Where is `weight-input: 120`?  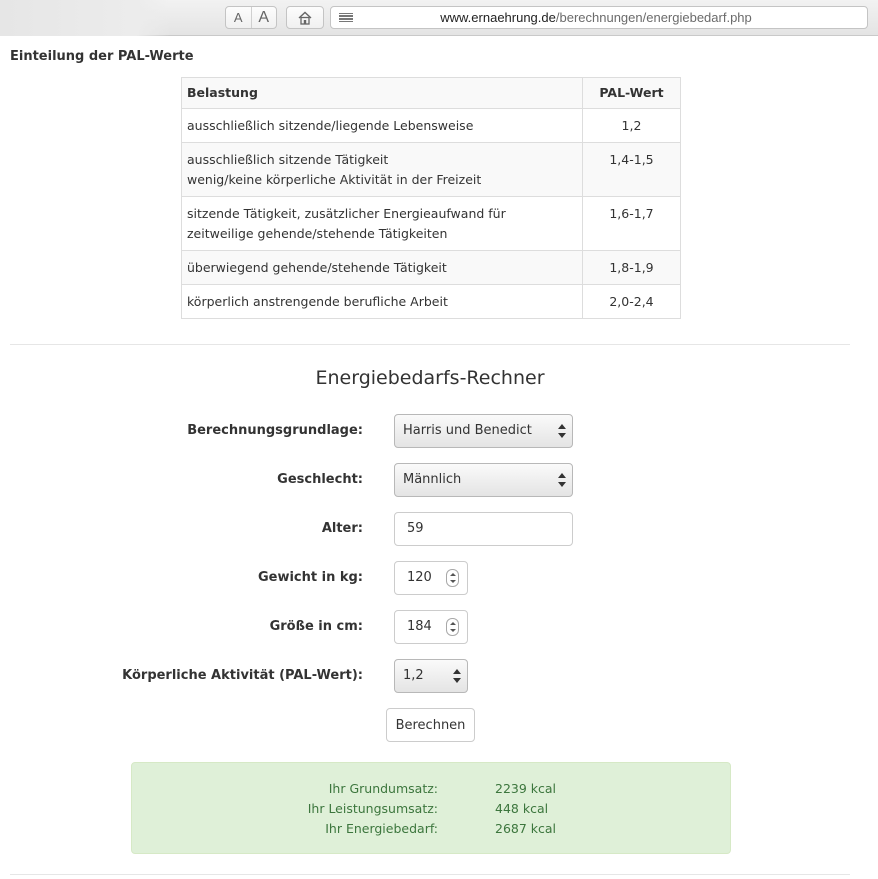 weight-input: 120 is located at coordinates (431, 578).